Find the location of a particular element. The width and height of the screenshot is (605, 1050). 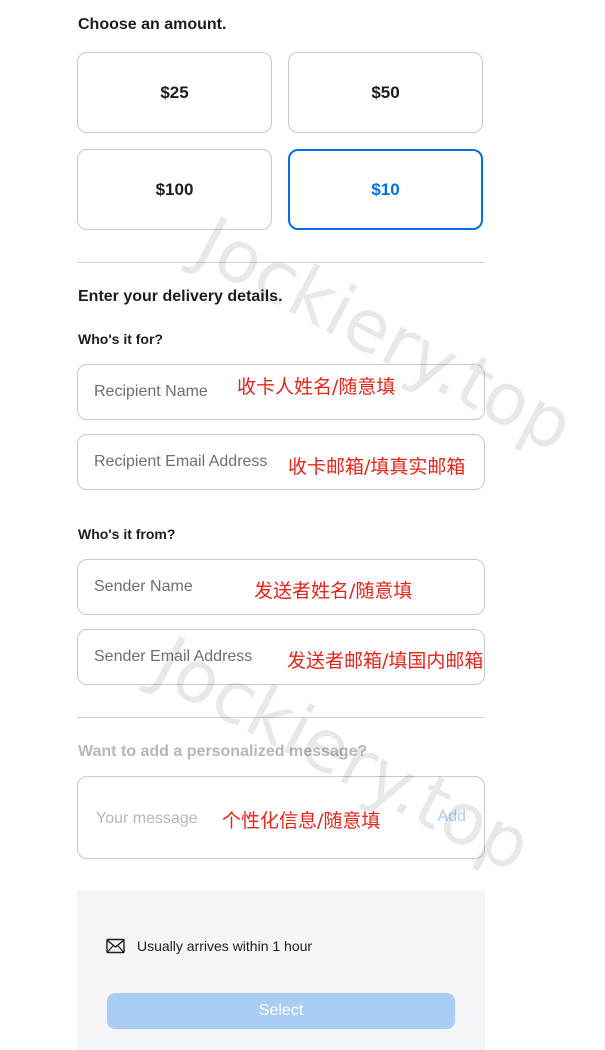

envelope-icon is located at coordinates (115, 946).